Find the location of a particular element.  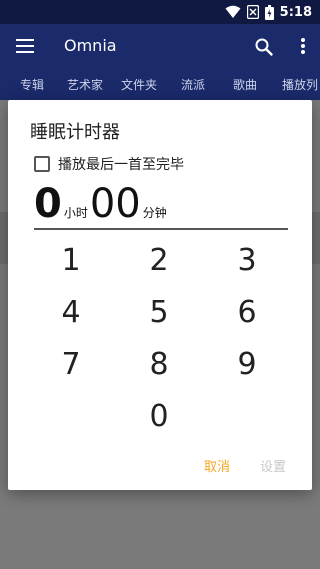

tab-albums: 专辑 is located at coordinates (32, 84).